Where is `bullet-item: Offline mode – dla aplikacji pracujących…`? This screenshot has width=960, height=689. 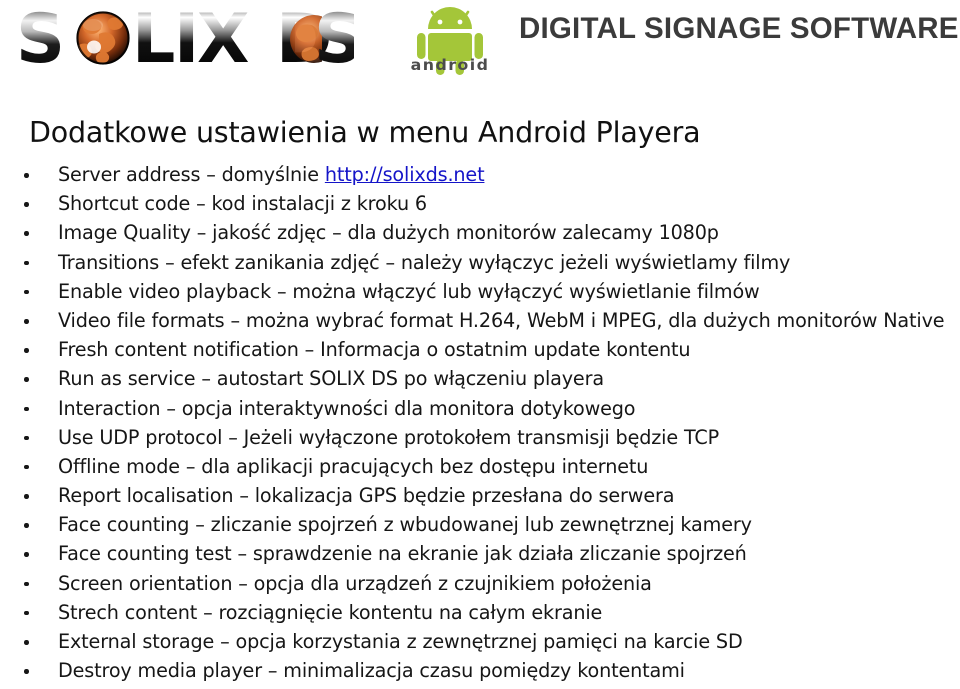 bullet-item: Offline mode – dla aplikacji pracujących… is located at coordinates (480, 466).